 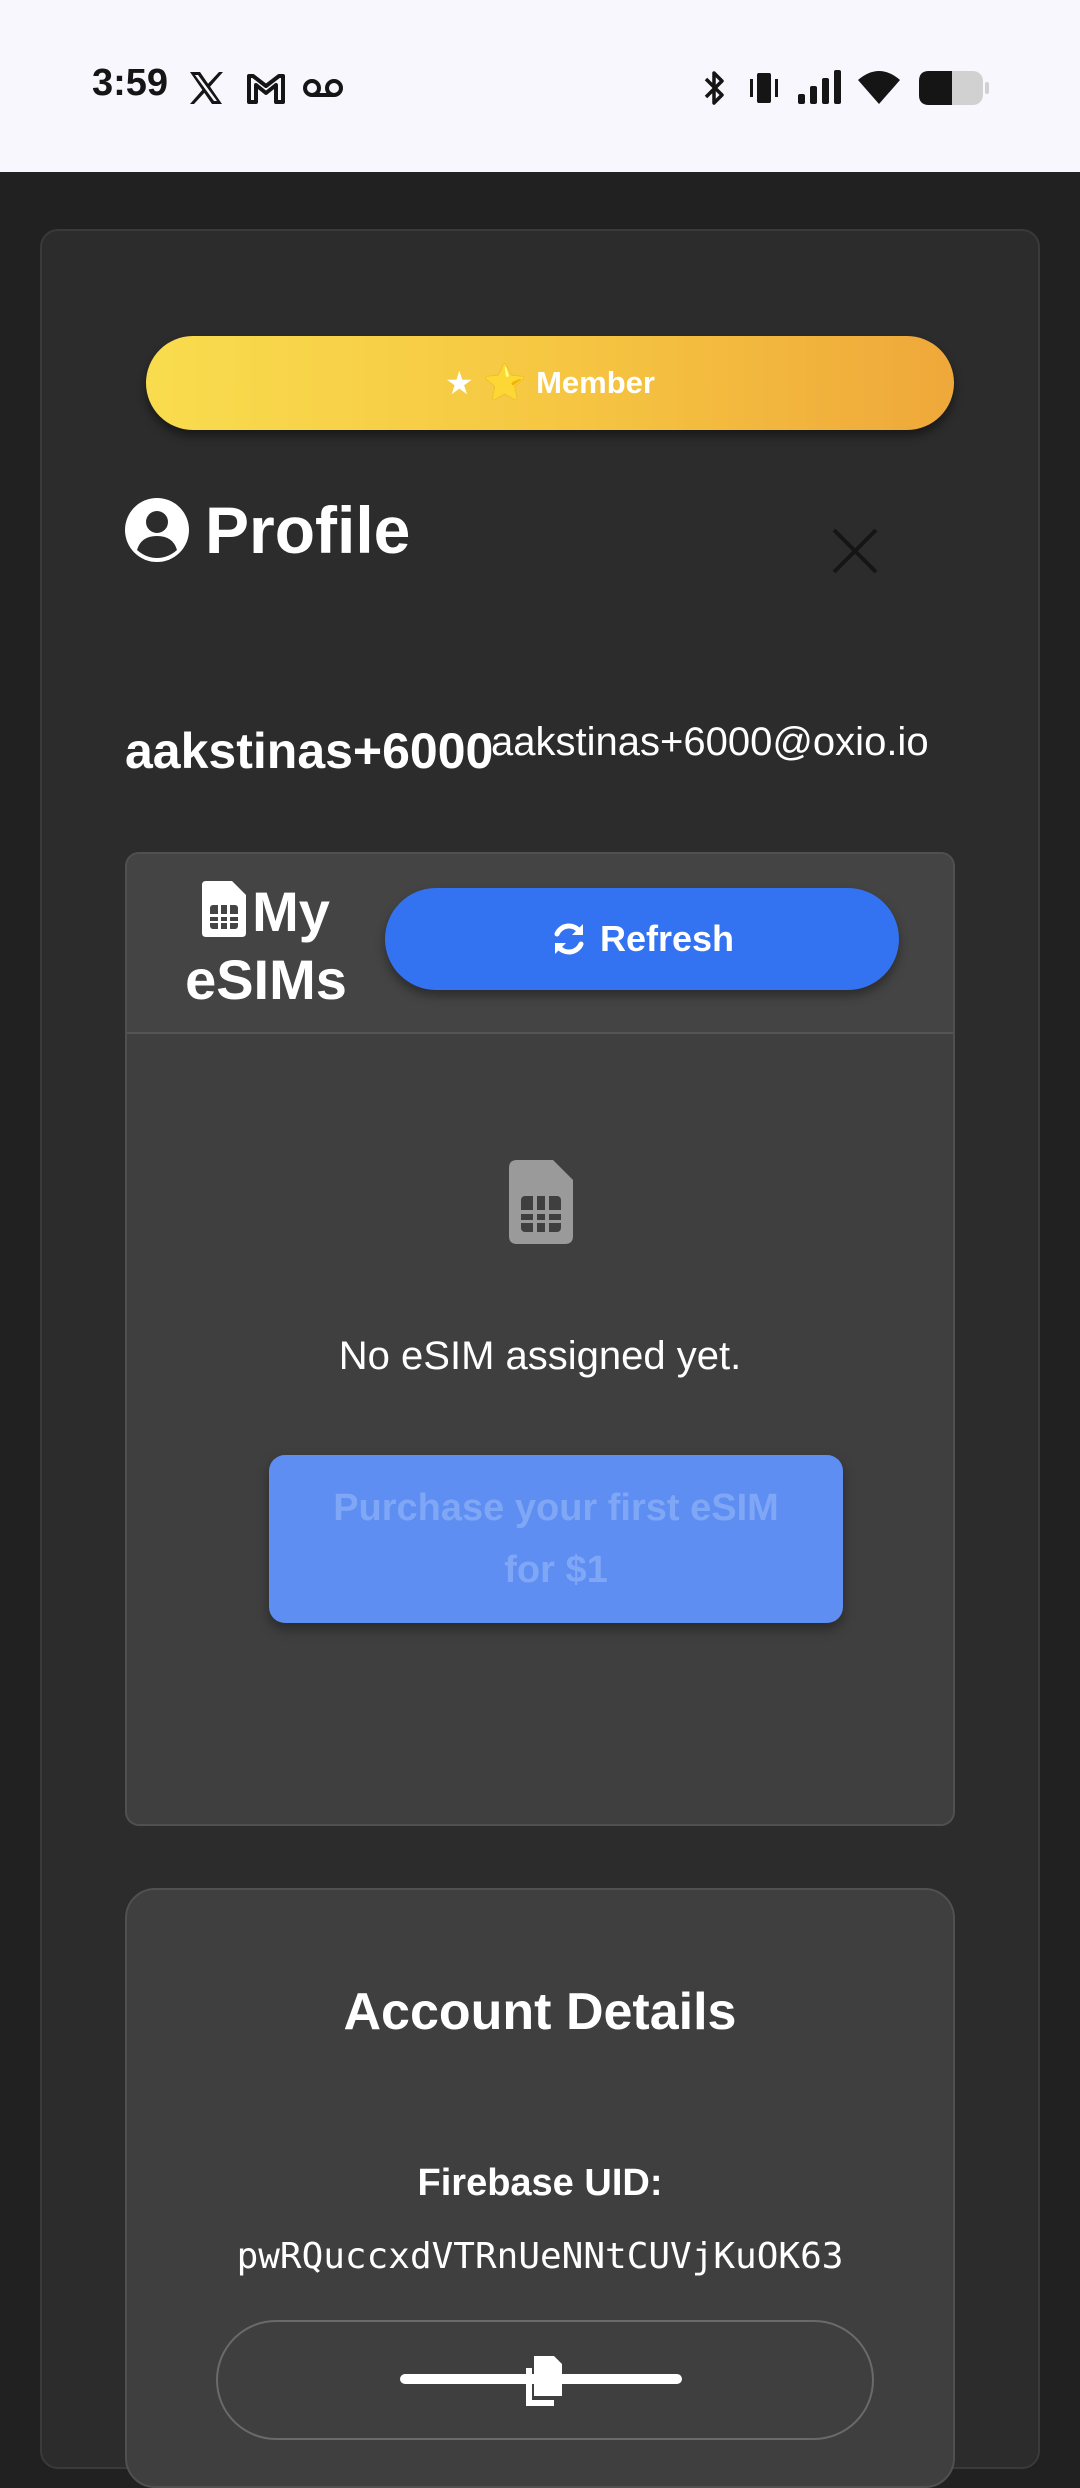 I want to click on empty-state-text: No eSIM assigned yet., so click(x=540, y=1356).